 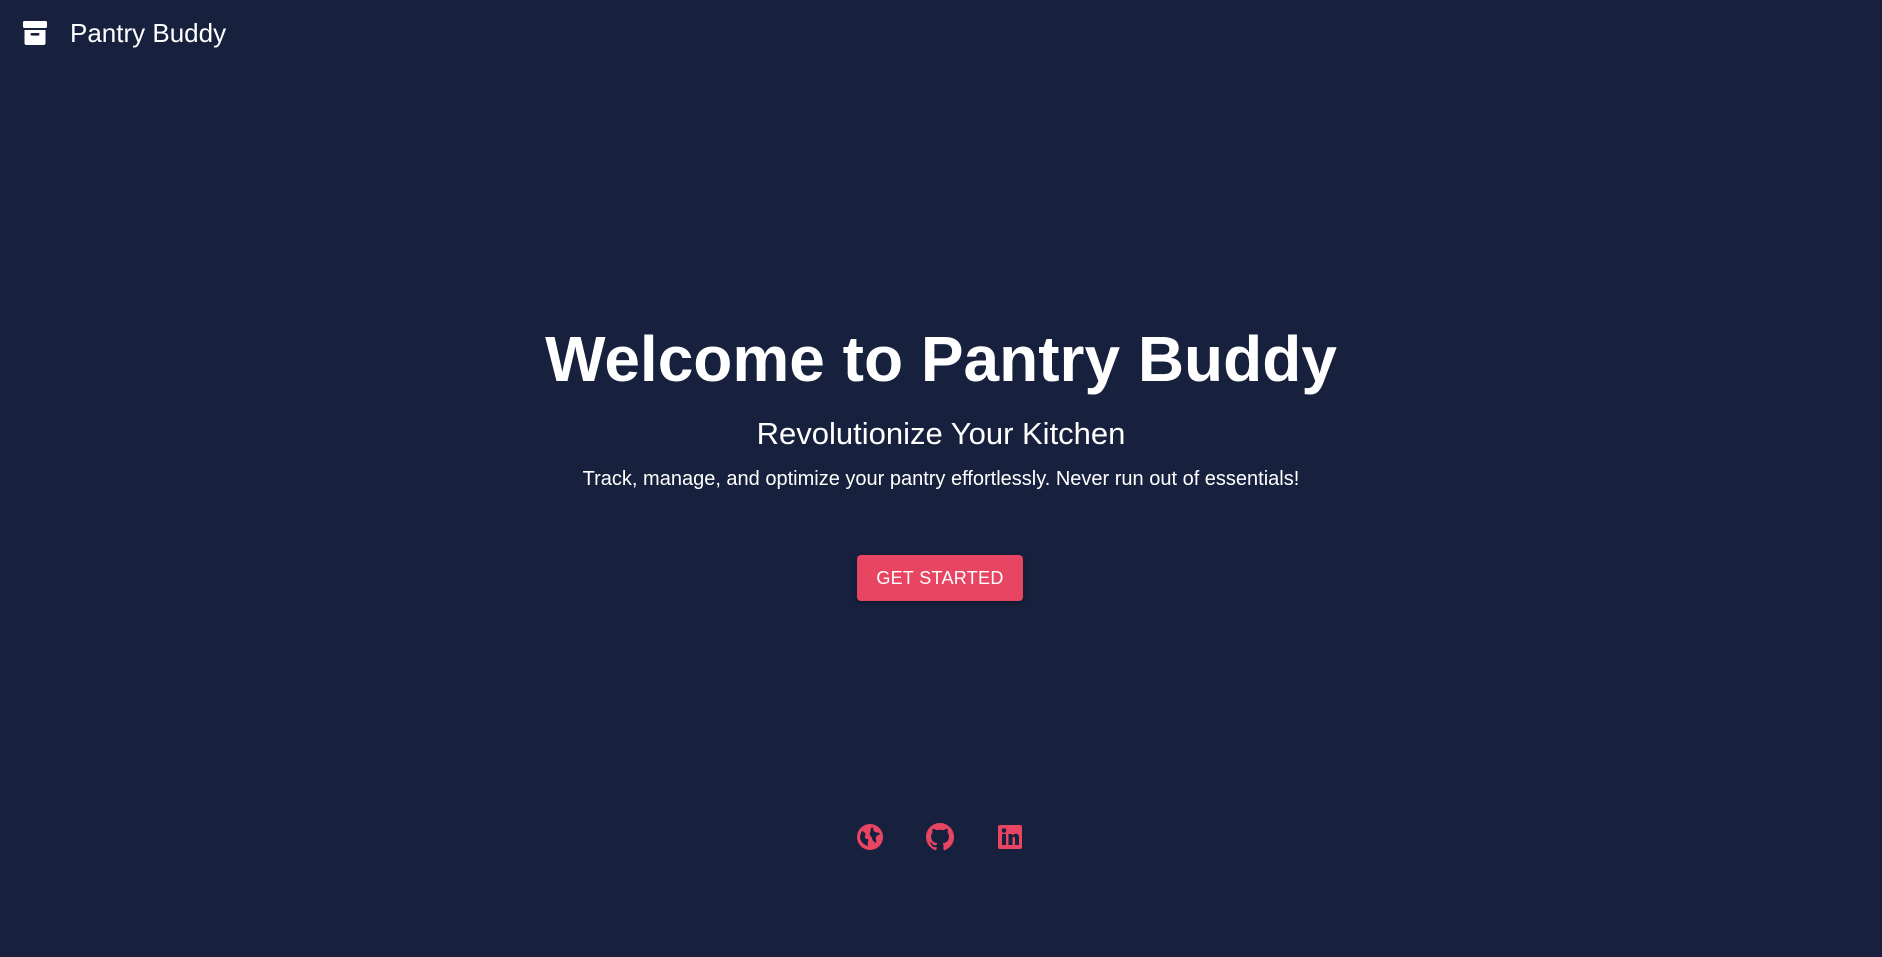 What do you see at coordinates (941, 433) in the screenshot?
I see `hero-subtitle: Revolutionize Your Kitchen` at bounding box center [941, 433].